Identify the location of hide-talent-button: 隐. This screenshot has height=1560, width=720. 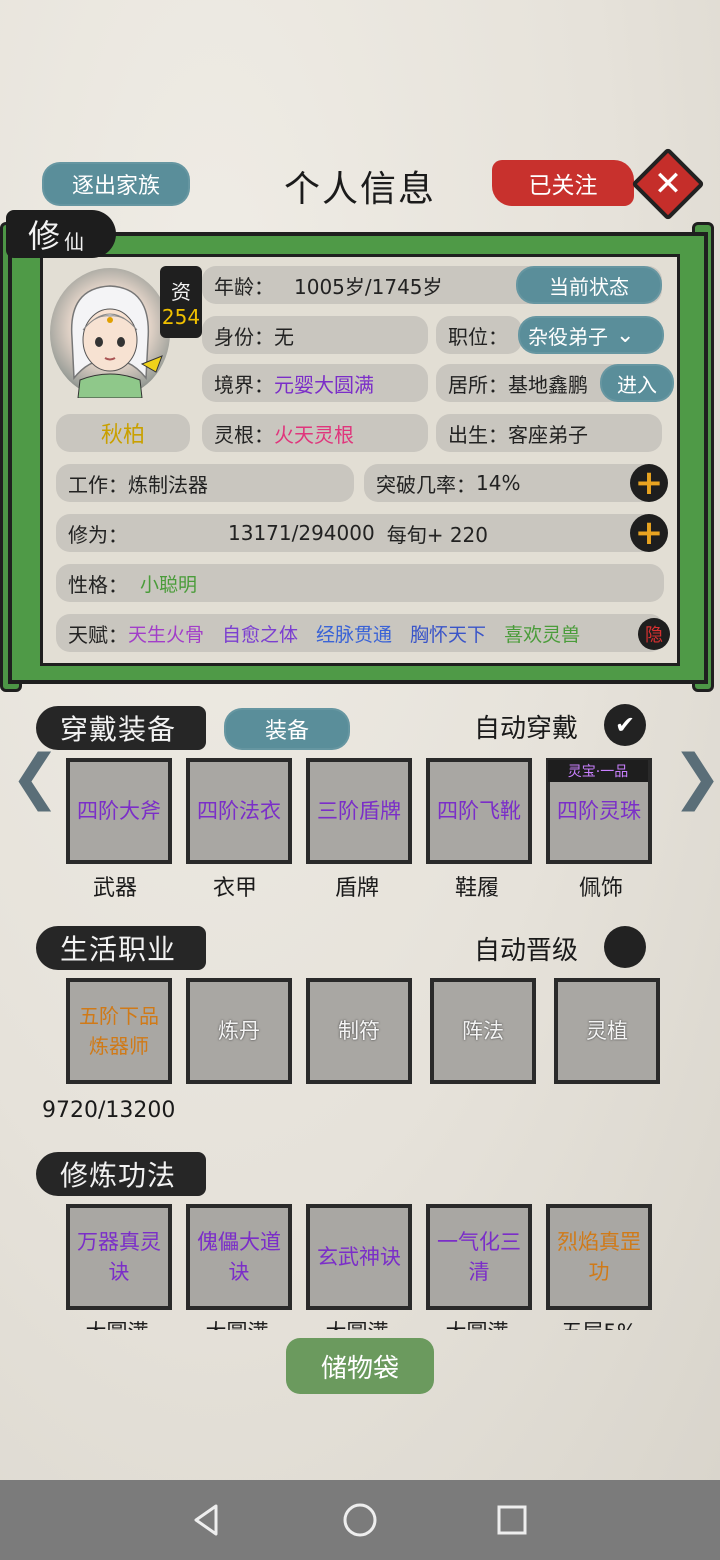
(654, 634).